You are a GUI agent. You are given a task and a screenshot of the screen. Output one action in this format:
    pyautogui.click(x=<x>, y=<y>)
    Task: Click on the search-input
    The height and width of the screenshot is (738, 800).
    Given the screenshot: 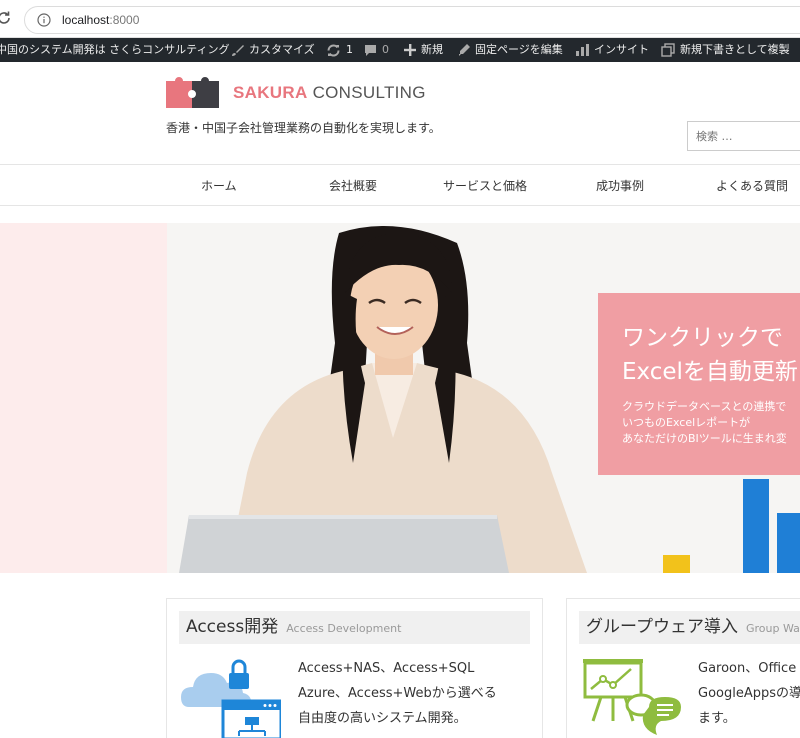 What is the action you would take?
    pyautogui.click(x=744, y=136)
    